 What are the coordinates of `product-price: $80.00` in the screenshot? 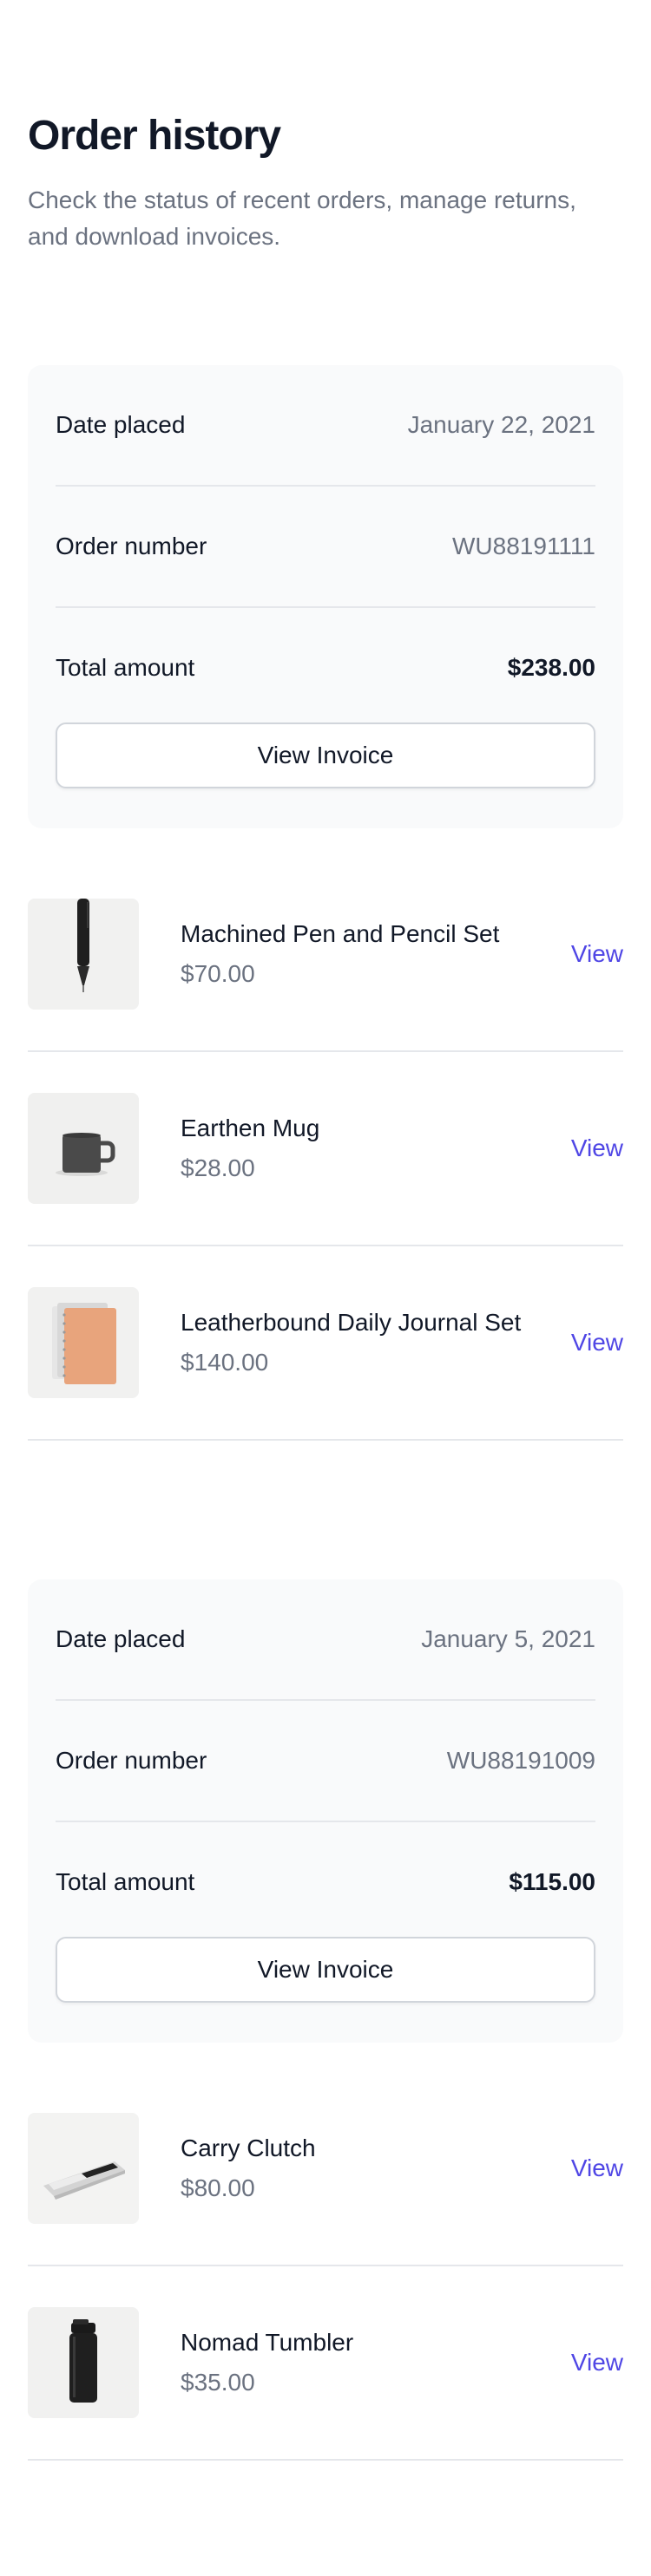 It's located at (218, 2187).